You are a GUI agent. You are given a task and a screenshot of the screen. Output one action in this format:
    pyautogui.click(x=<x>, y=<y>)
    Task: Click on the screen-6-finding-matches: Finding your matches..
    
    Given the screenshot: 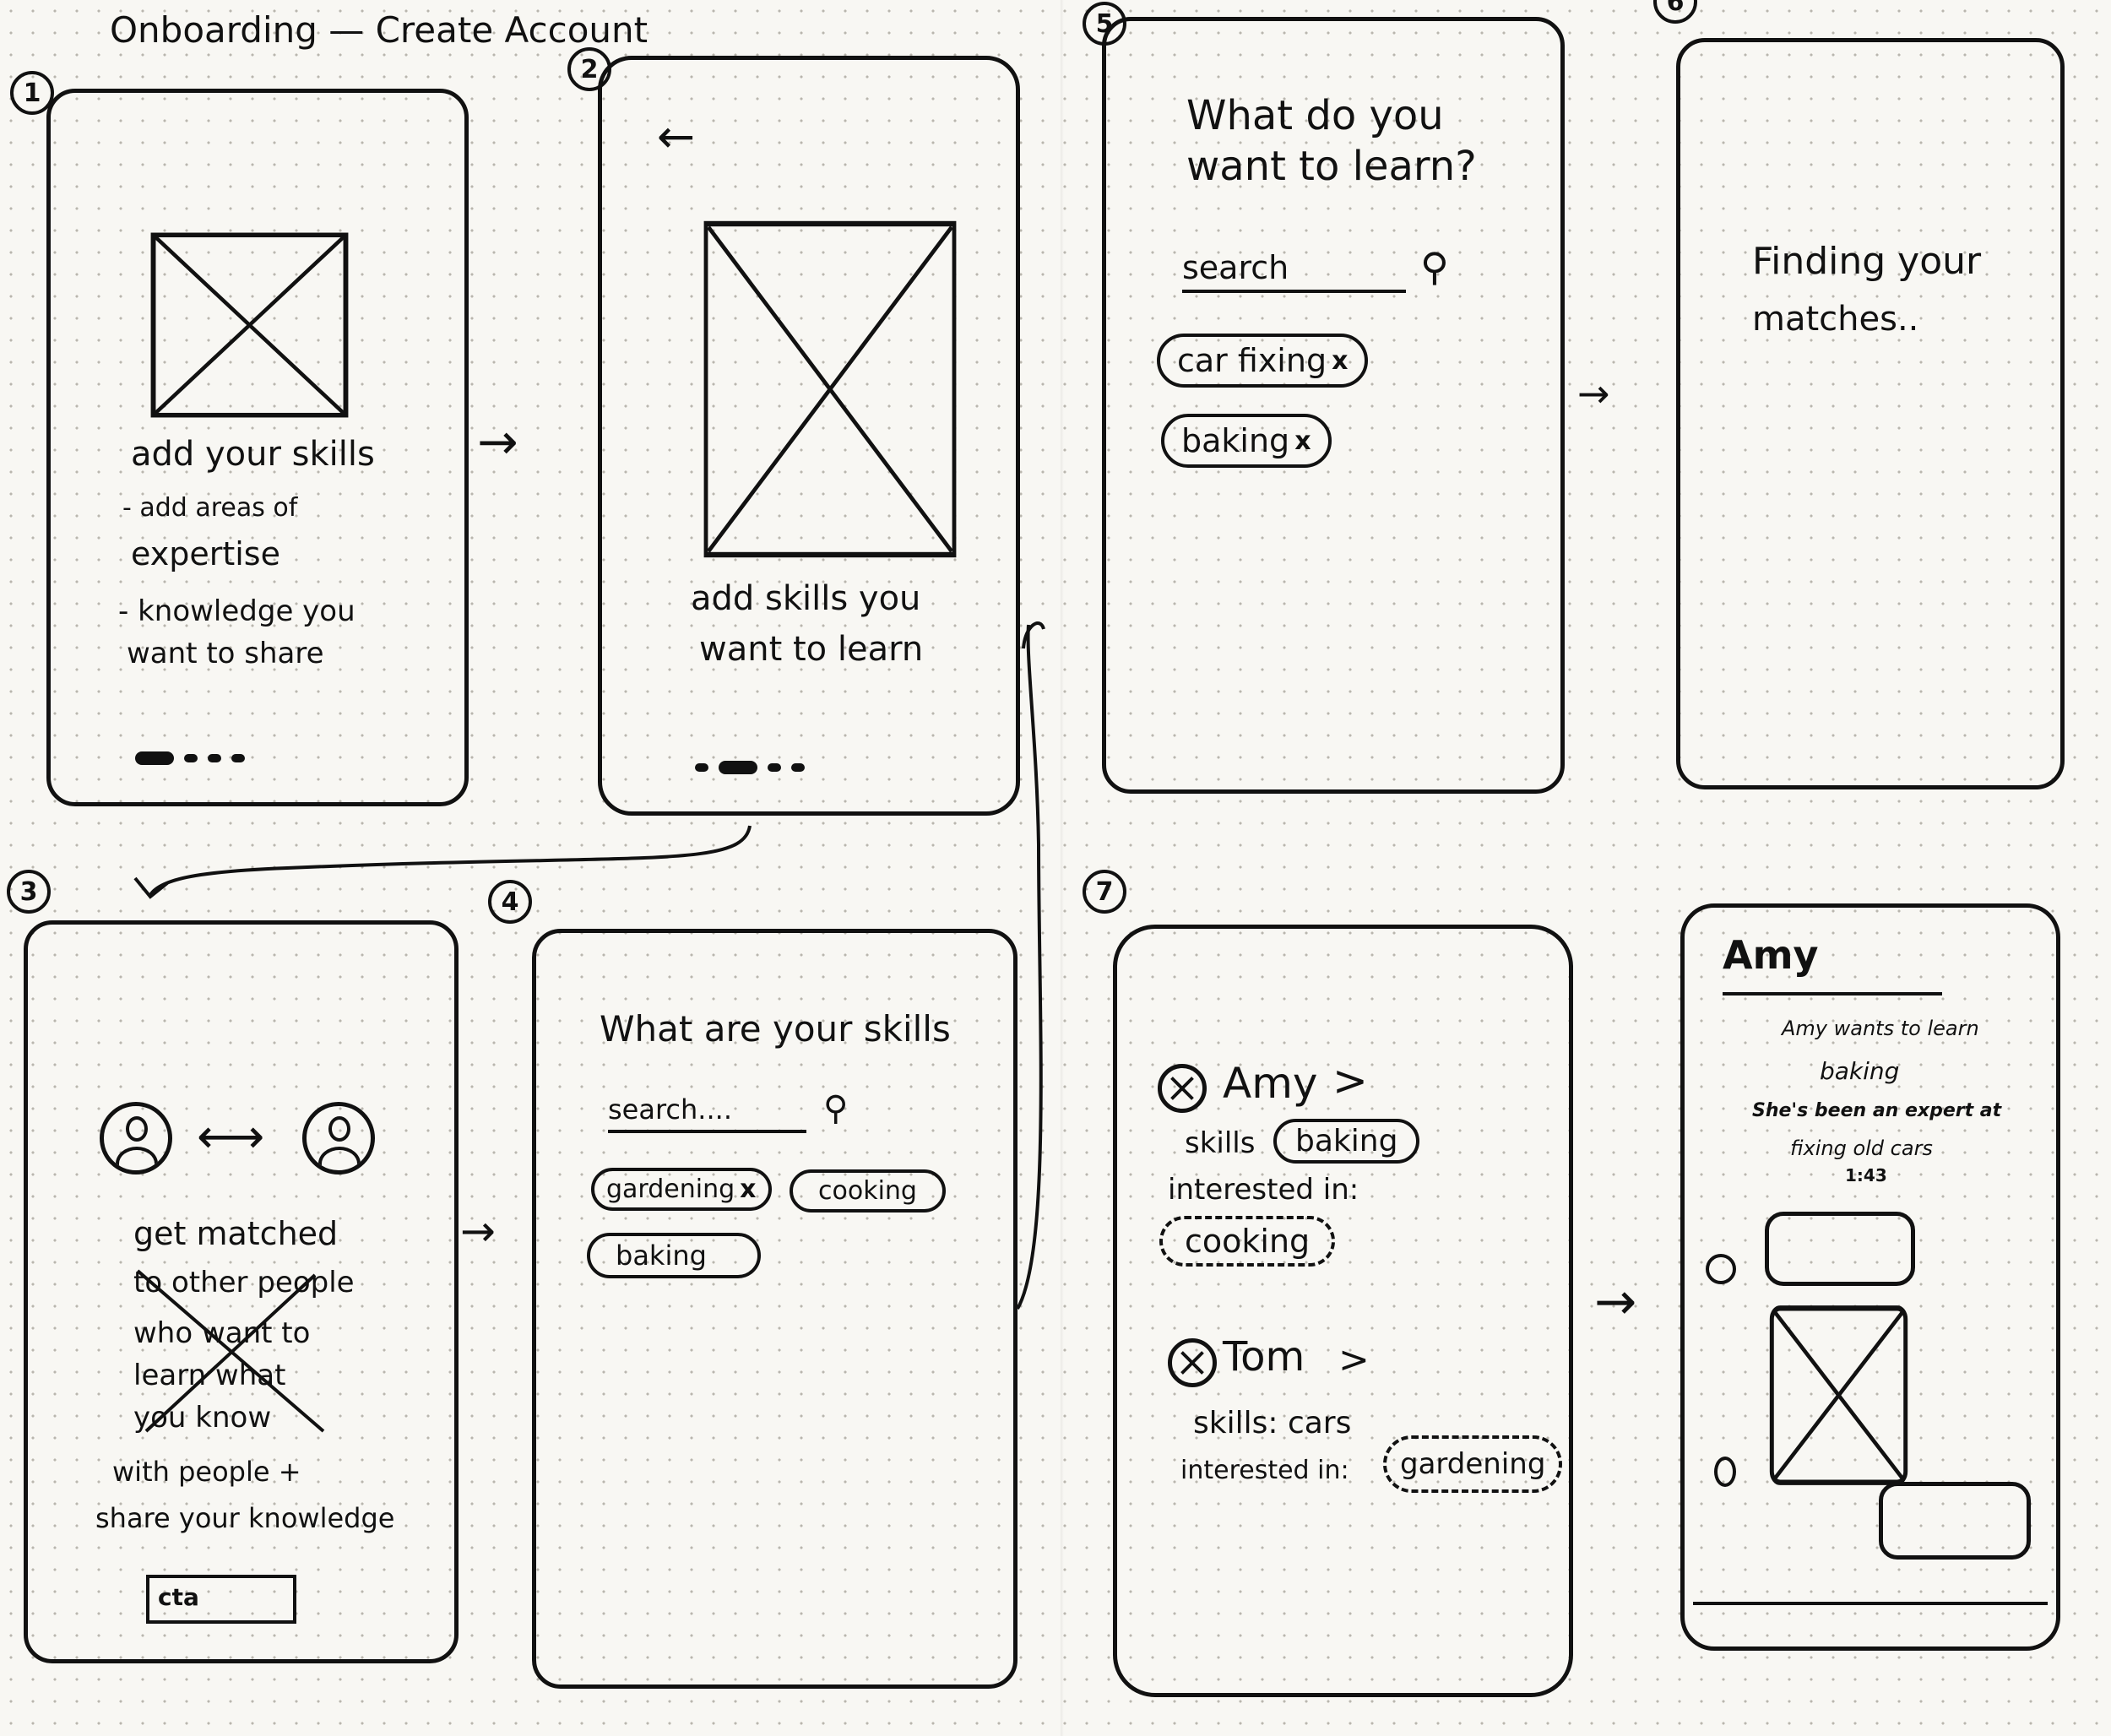 What is the action you would take?
    pyautogui.click(x=1870, y=414)
    